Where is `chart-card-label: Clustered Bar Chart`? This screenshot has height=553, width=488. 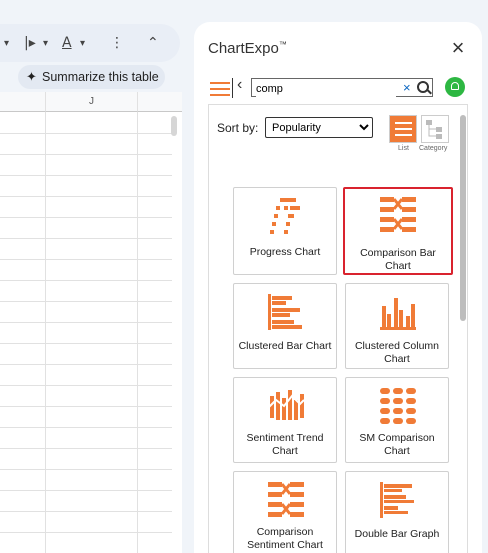 chart-card-label: Clustered Bar Chart is located at coordinates (285, 346).